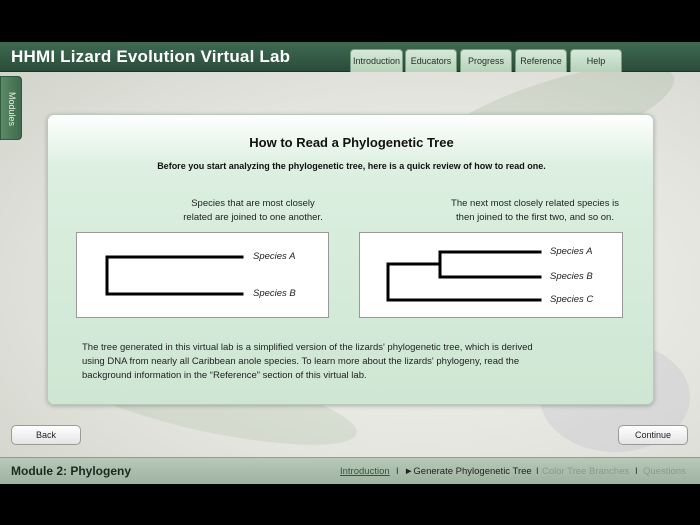 This screenshot has width=700, height=525. What do you see at coordinates (431, 60) in the screenshot?
I see `tab-educators: Educators` at bounding box center [431, 60].